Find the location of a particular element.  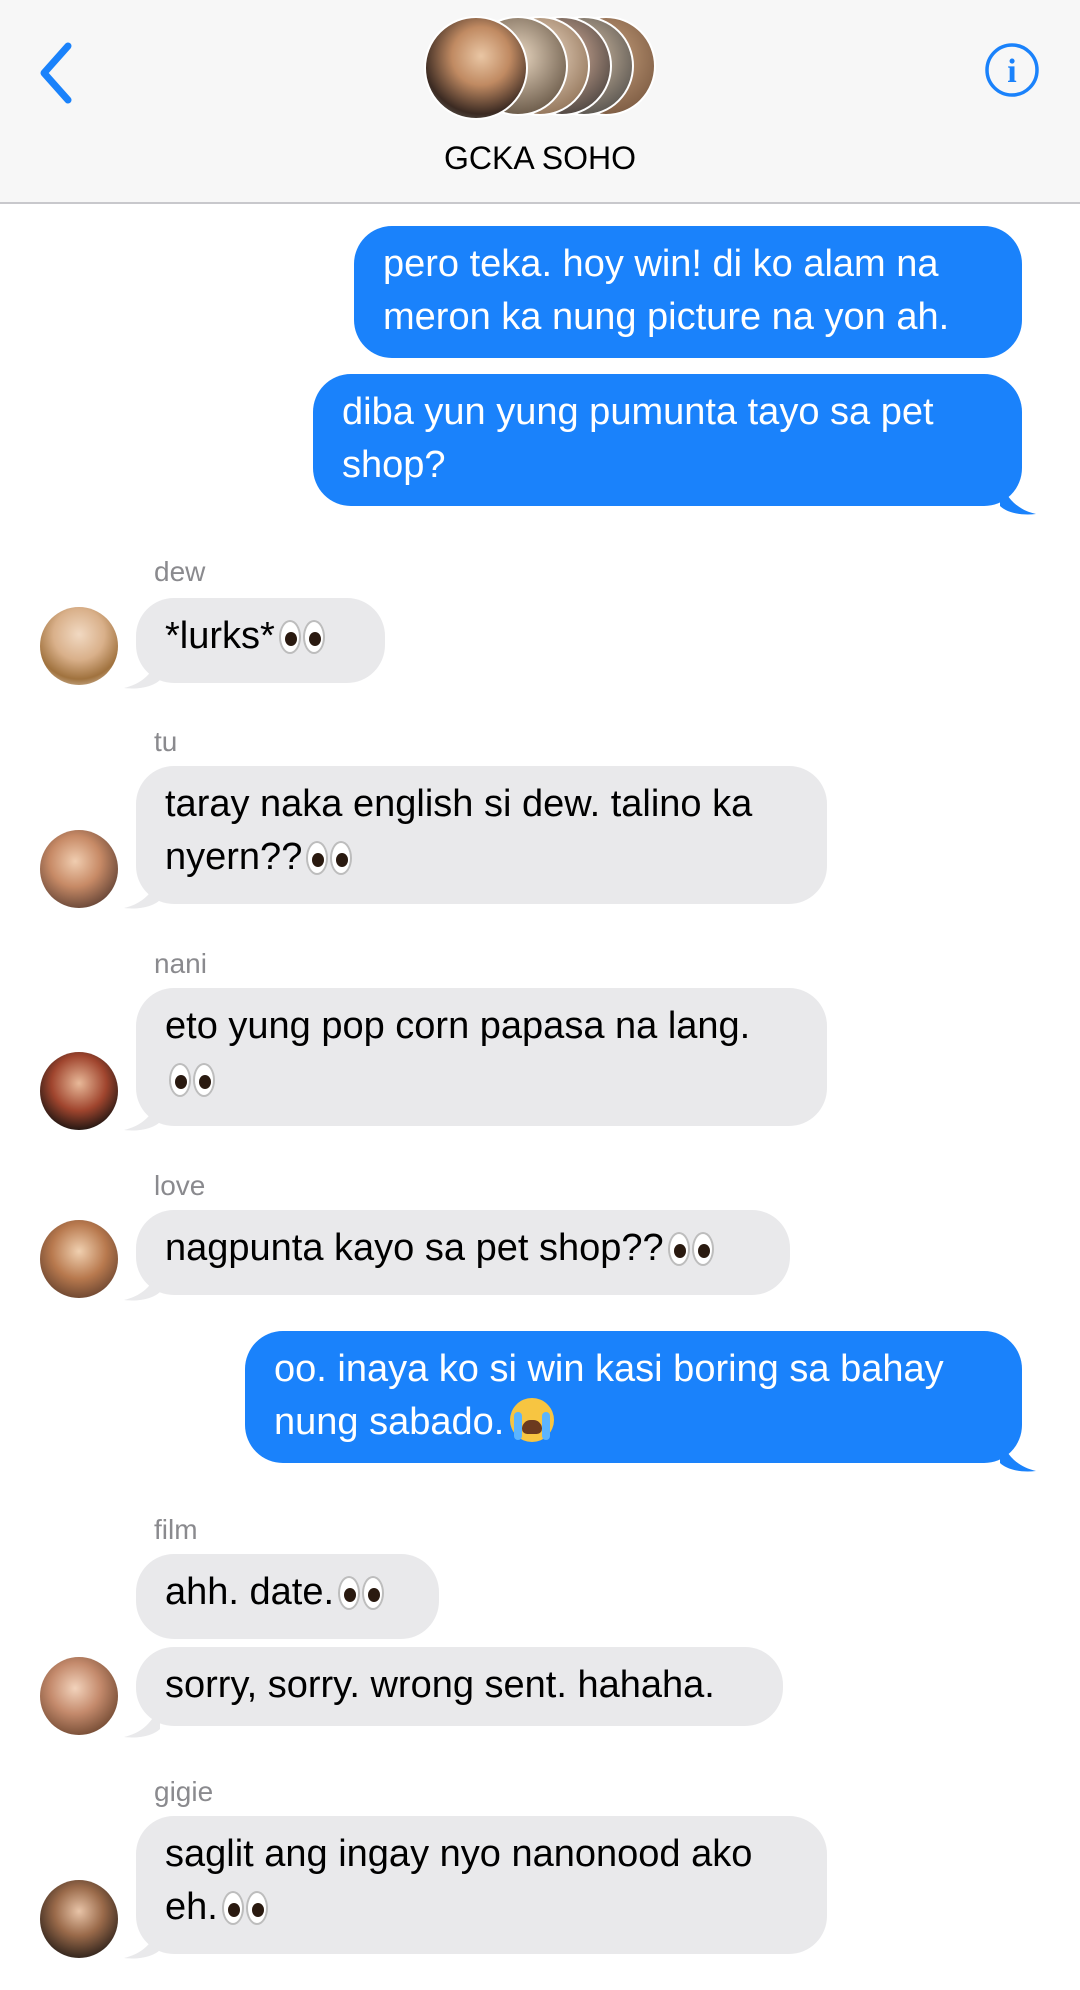

incoming-message: saglit ang ingay nyo nanonood ako eh. is located at coordinates (481, 1885).